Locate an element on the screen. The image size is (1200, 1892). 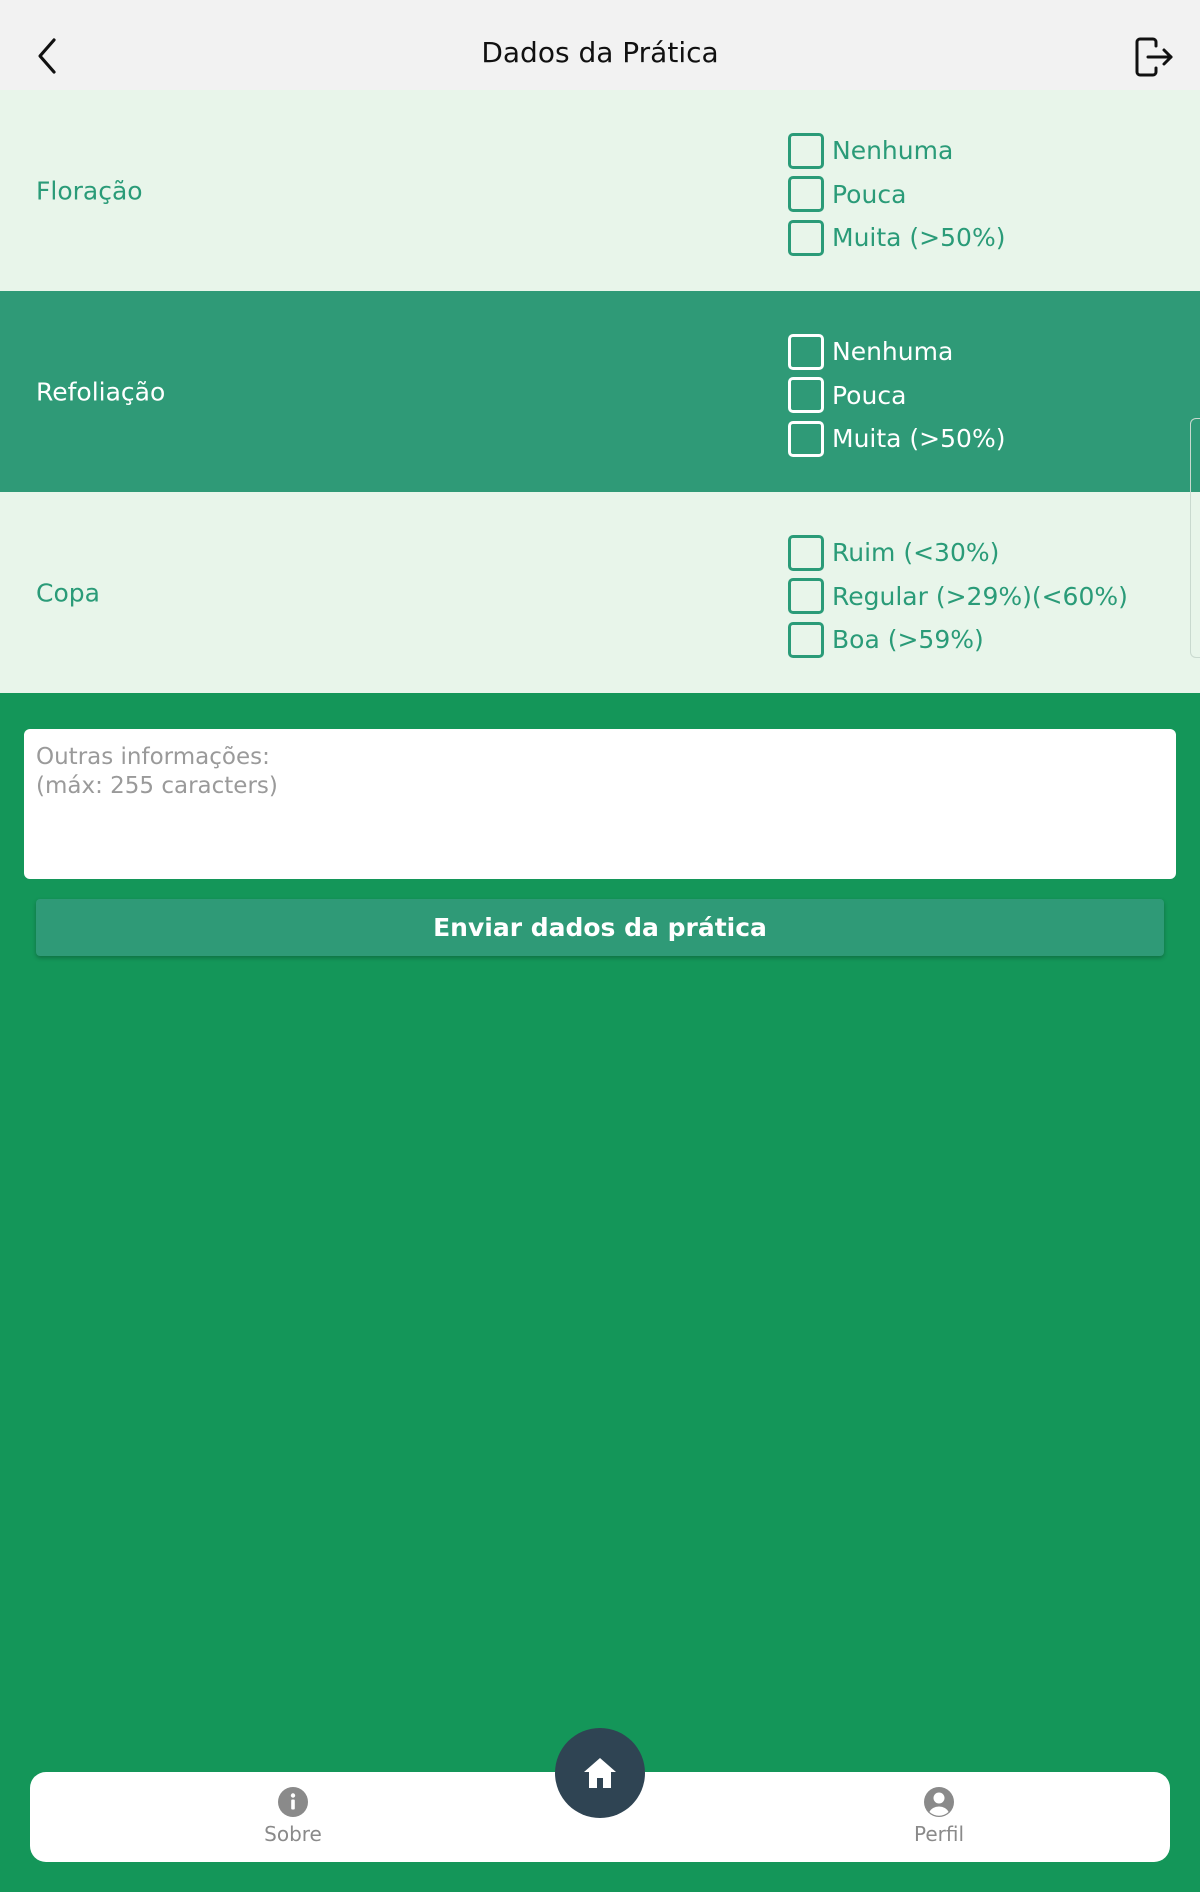
submit-button: Enviar dados da prática is located at coordinates (600, 927).